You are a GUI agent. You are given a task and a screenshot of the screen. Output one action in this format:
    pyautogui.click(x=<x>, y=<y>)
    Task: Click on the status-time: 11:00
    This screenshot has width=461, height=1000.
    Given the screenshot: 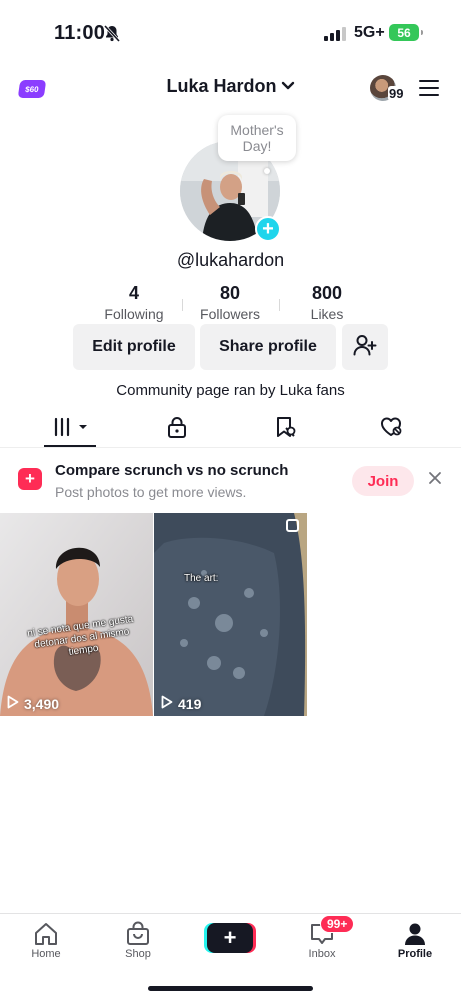 What is the action you would take?
    pyautogui.click(x=80, y=33)
    